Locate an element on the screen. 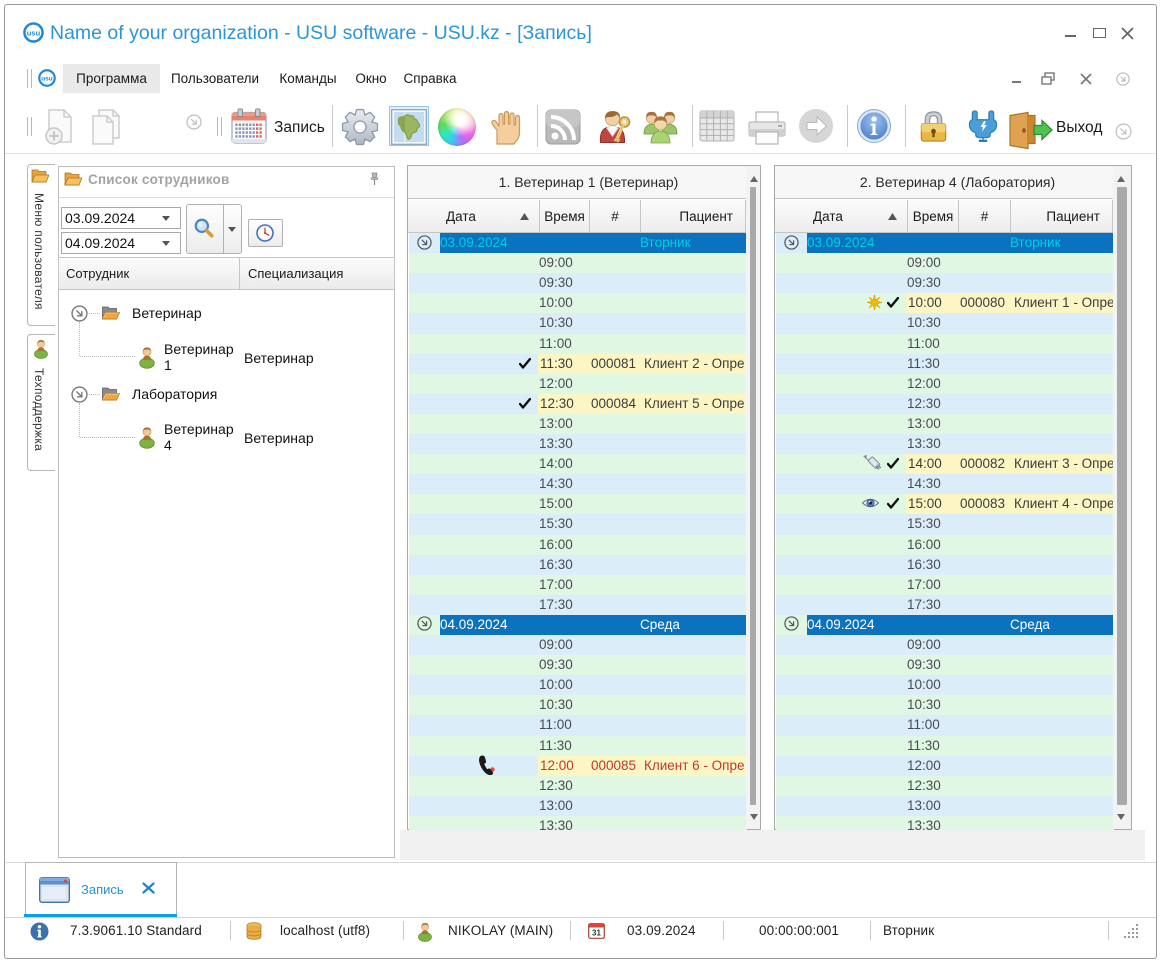 The image size is (1161, 964). svg-text: 31 is located at coordinates (596, 933).